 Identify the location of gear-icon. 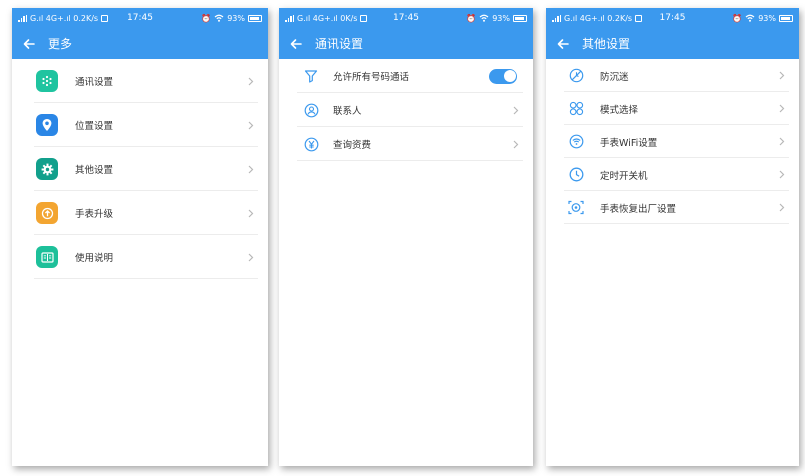
(47, 169).